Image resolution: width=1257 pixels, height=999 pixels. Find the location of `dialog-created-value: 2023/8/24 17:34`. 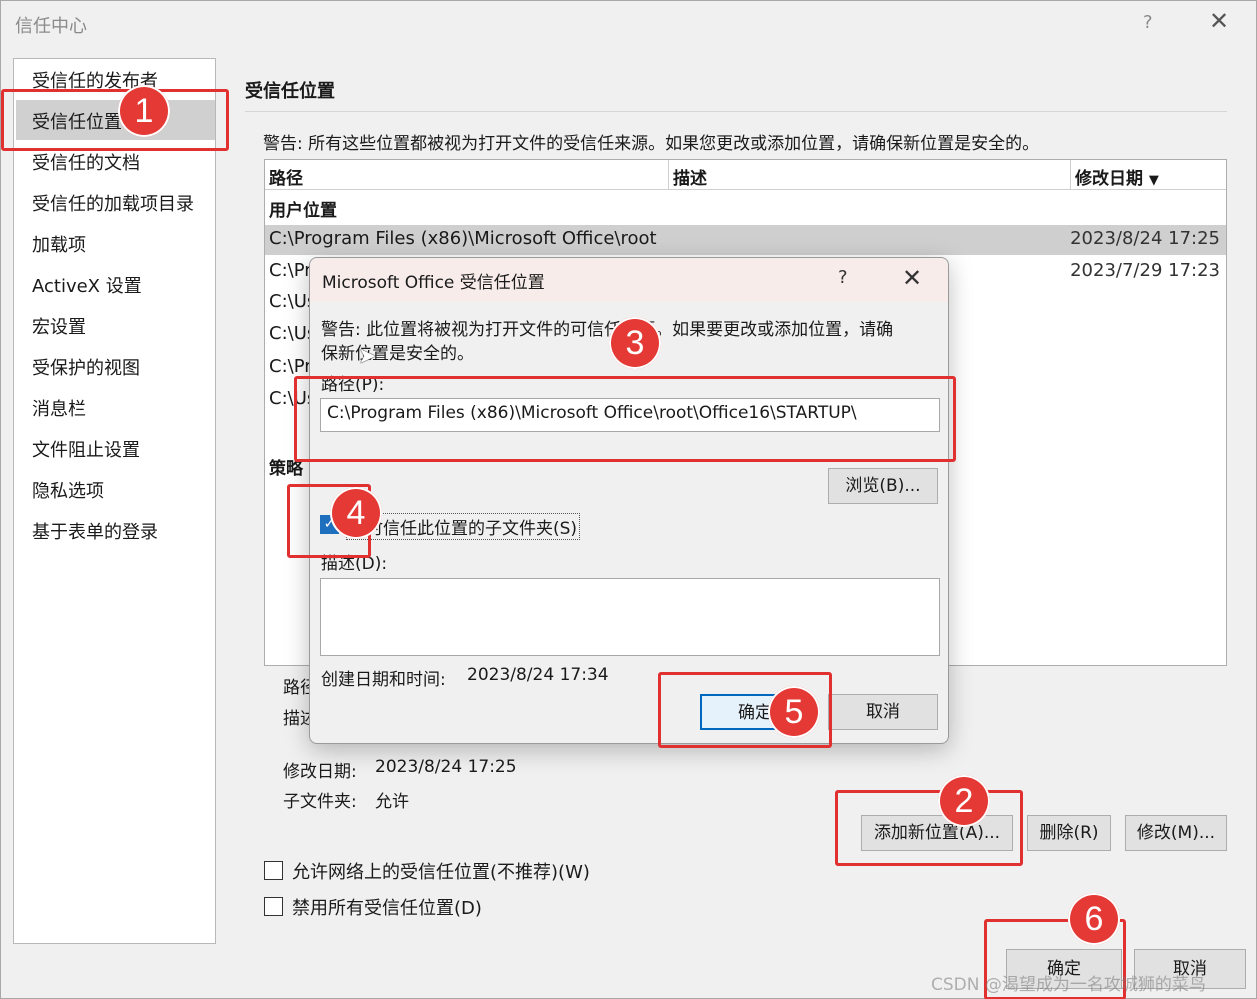

dialog-created-value: 2023/8/24 17:34 is located at coordinates (538, 675).